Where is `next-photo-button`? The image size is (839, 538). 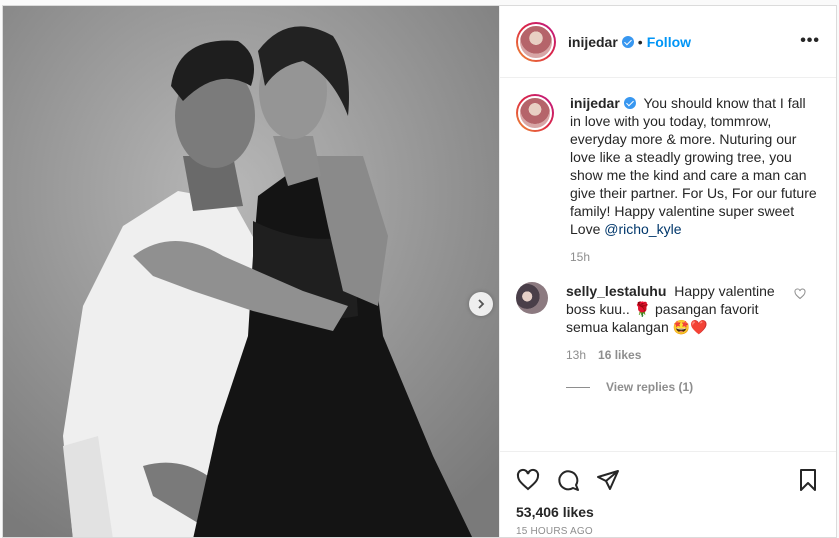
next-photo-button is located at coordinates (481, 304).